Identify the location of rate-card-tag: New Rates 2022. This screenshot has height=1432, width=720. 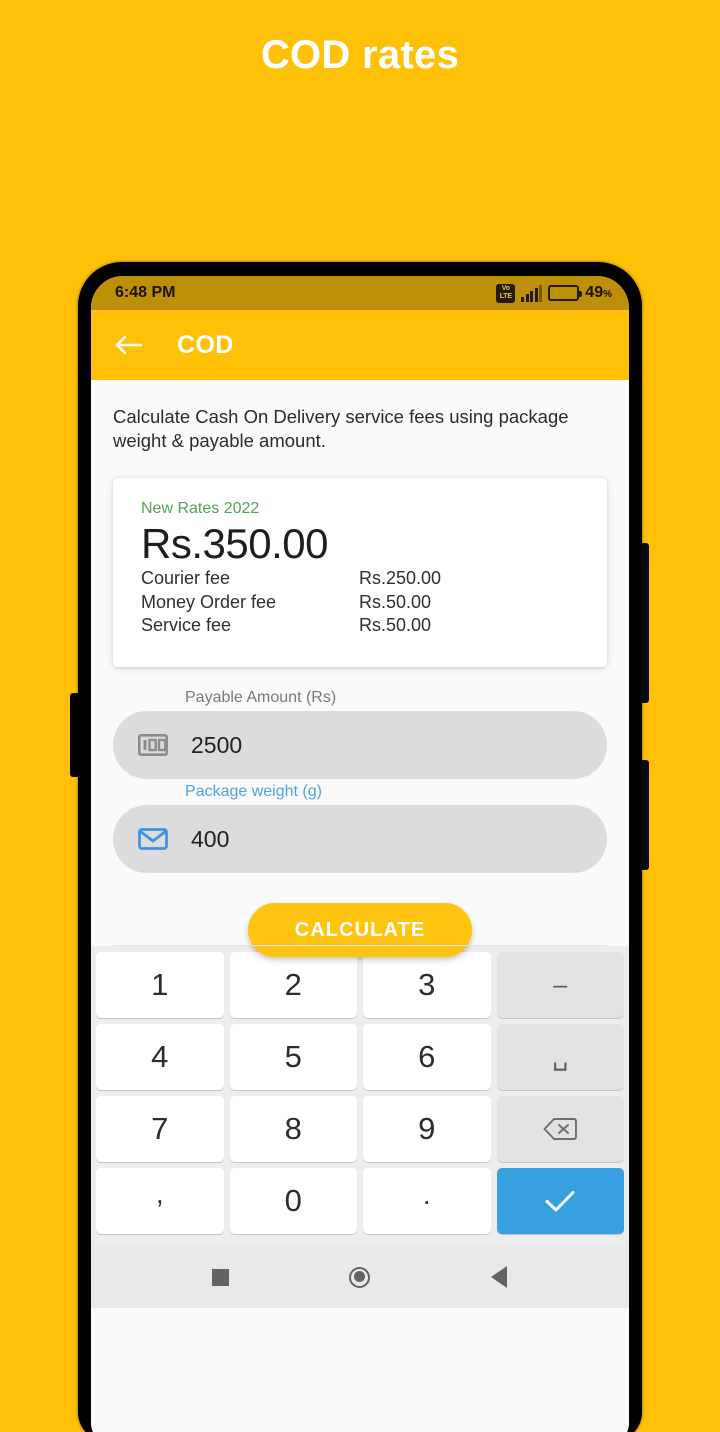
(200, 509).